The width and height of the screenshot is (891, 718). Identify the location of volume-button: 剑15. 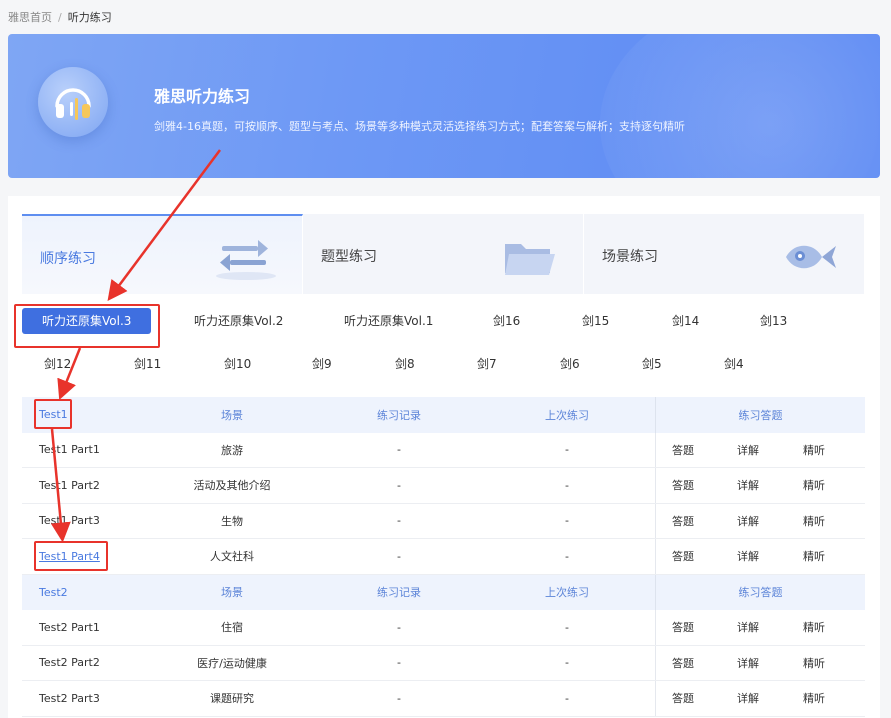
(595, 320).